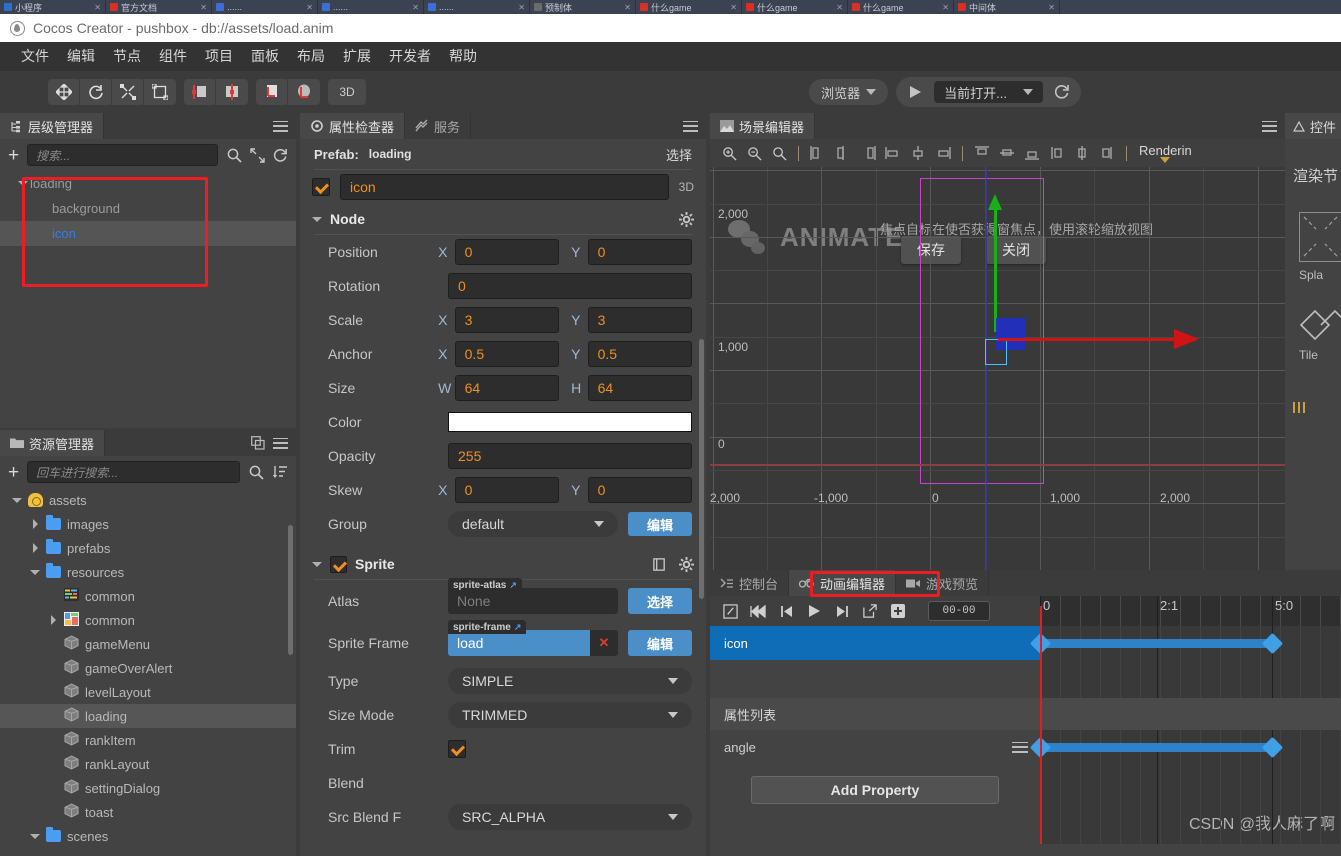 The width and height of the screenshot is (1341, 856). Describe the element at coordinates (53, 443) in the screenshot. I see `tab-assets: 资源管理器` at that location.